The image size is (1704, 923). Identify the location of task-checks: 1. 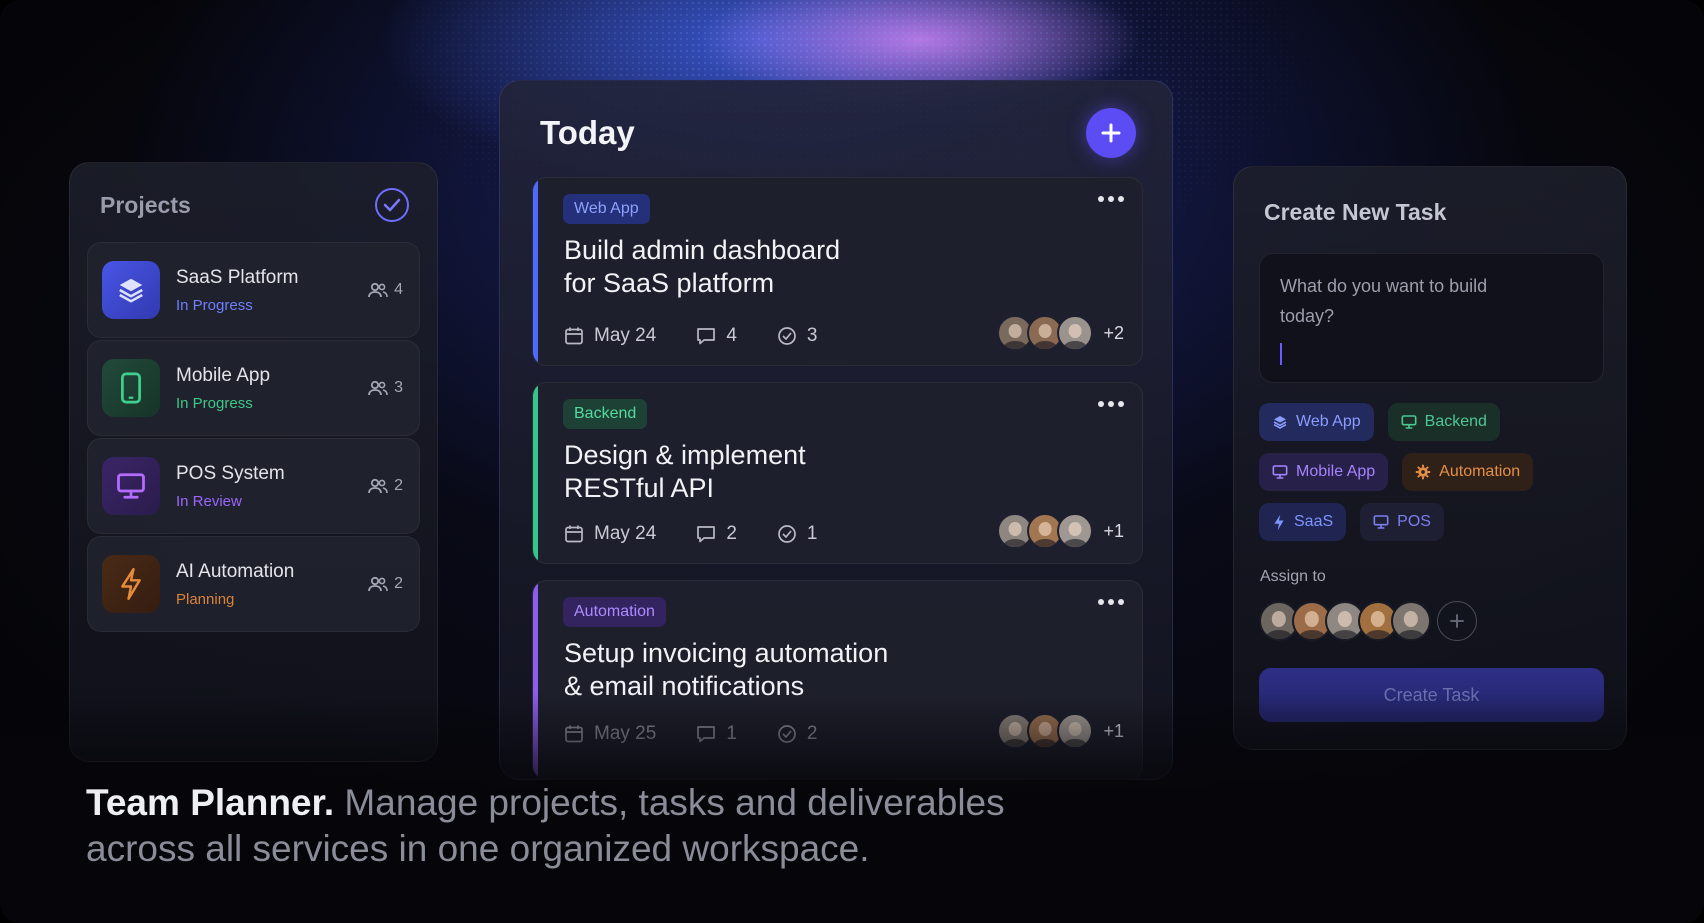
(797, 534).